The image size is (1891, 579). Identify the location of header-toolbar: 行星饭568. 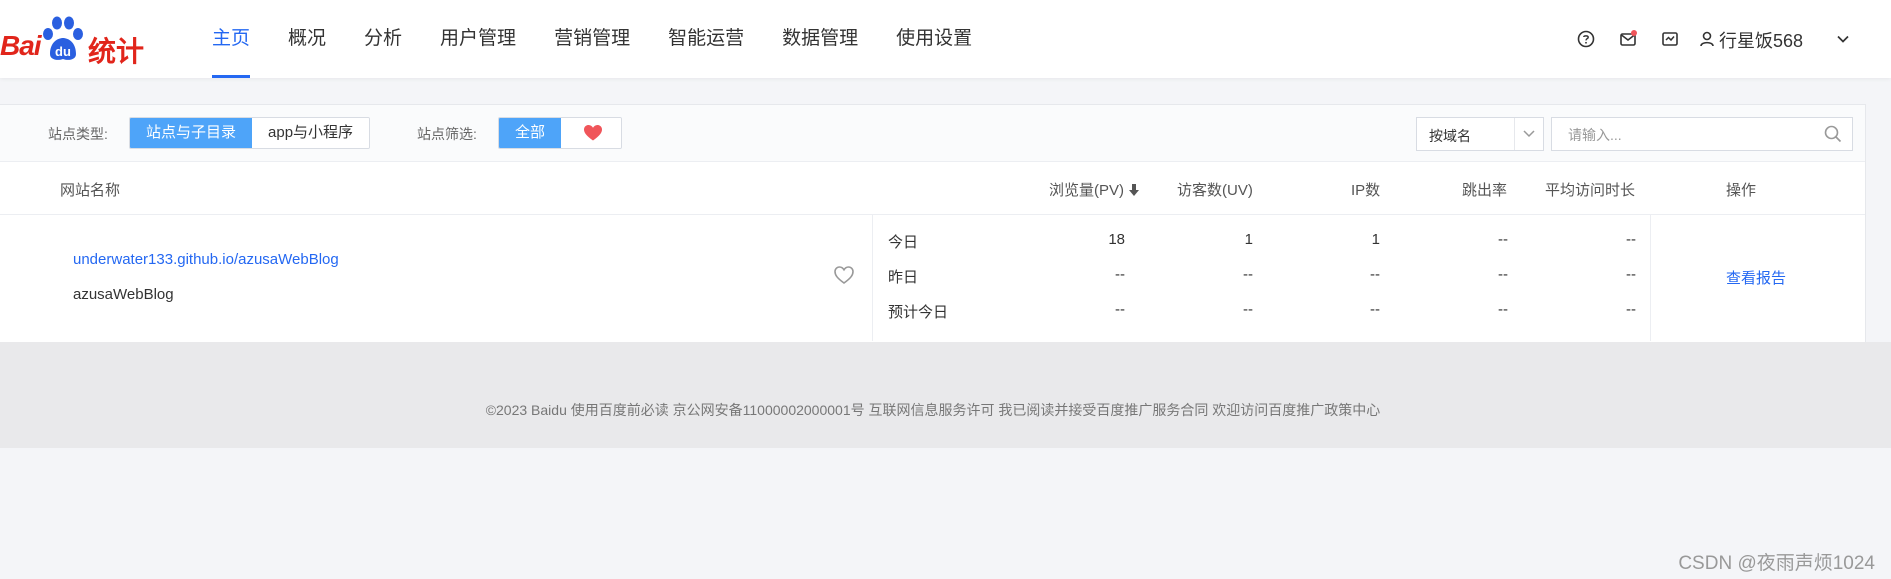
(1726, 39).